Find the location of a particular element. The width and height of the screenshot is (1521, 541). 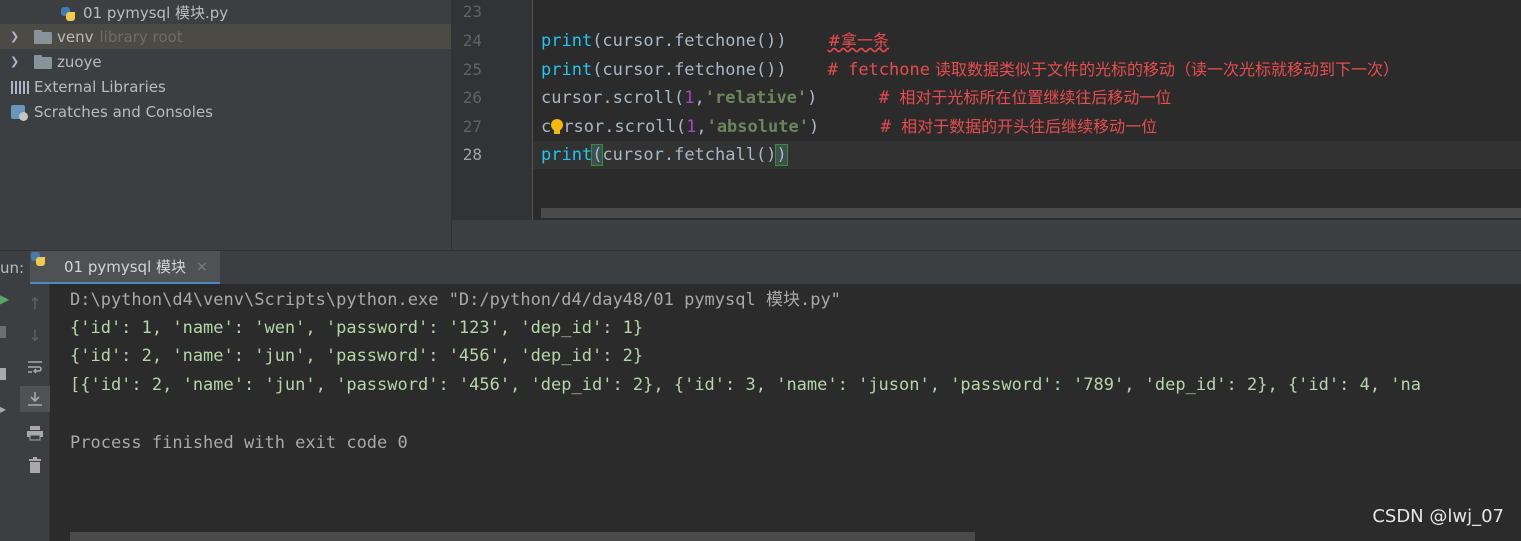

watermark: CSDN @lwj_07 is located at coordinates (1438, 516).